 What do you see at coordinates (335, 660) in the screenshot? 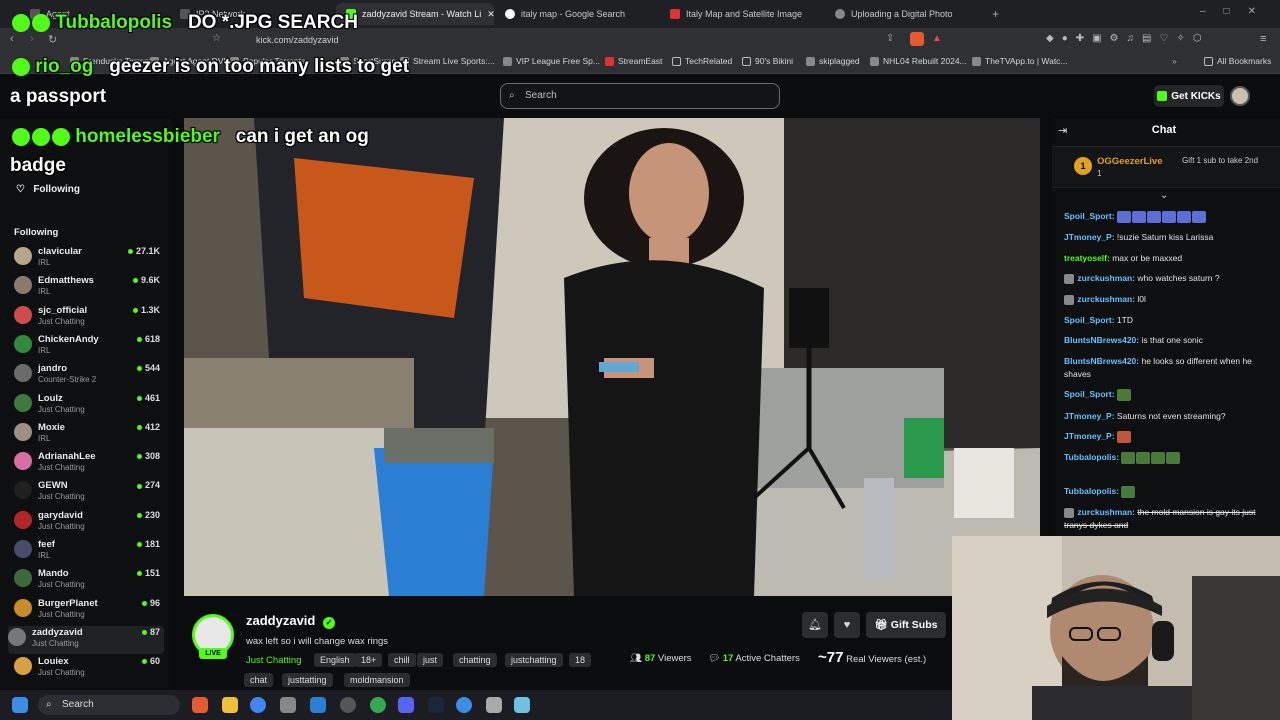
I see `stream-tag: English` at bounding box center [335, 660].